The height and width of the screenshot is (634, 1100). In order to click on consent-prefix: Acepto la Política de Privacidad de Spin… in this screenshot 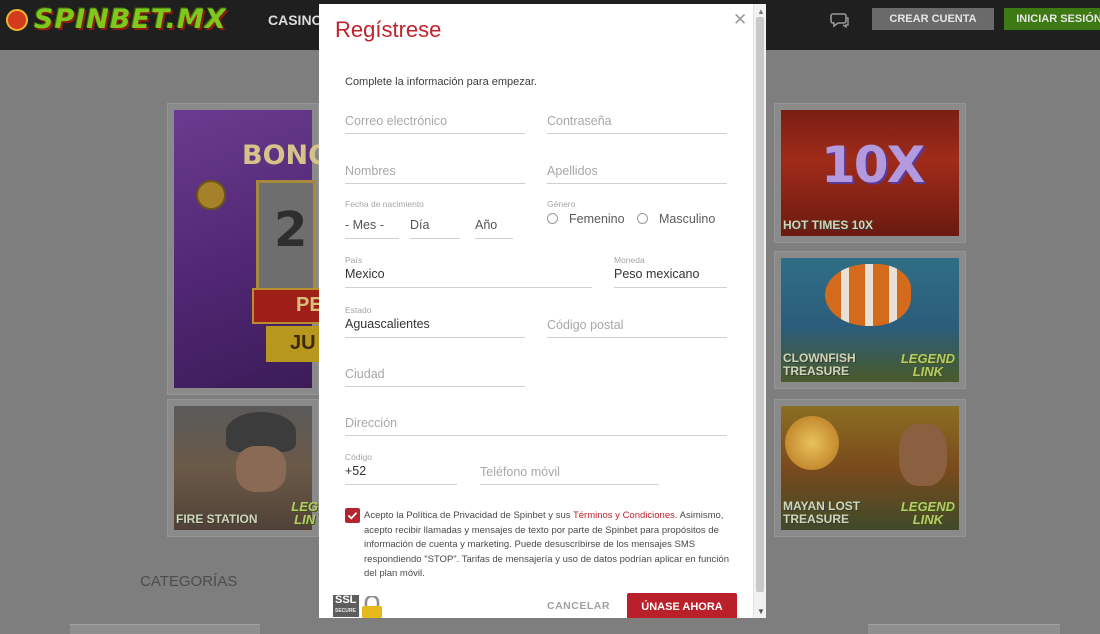, I will do `click(468, 515)`.